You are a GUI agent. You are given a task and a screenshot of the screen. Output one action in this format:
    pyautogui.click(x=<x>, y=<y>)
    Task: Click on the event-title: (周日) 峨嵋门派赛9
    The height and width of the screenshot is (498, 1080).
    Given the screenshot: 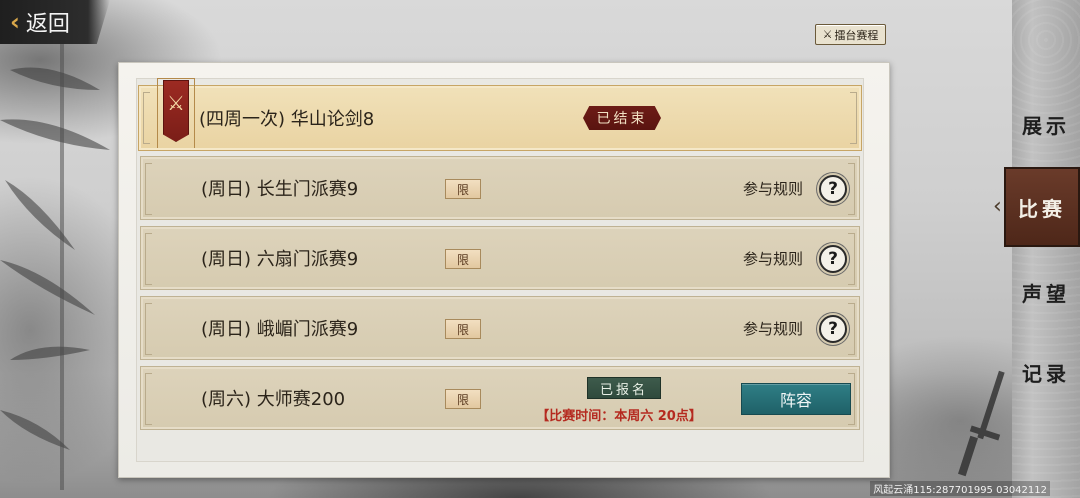 What is the action you would take?
    pyautogui.click(x=280, y=329)
    